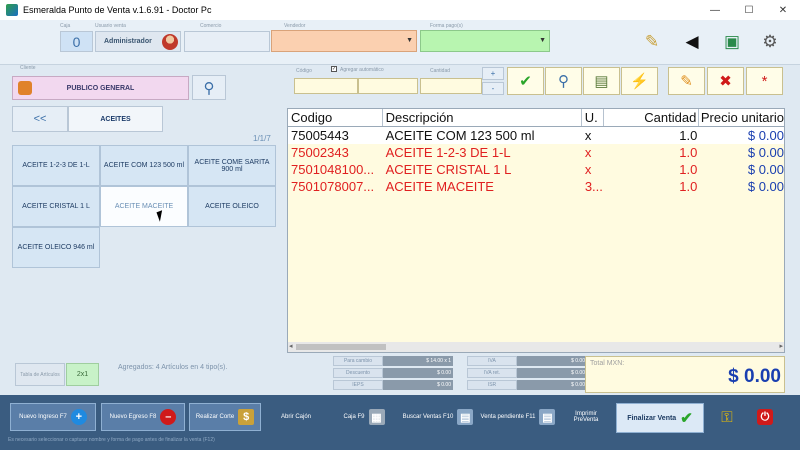  What do you see at coordinates (28, 68) in the screenshot?
I see `cliente-label: Cliente` at bounding box center [28, 68].